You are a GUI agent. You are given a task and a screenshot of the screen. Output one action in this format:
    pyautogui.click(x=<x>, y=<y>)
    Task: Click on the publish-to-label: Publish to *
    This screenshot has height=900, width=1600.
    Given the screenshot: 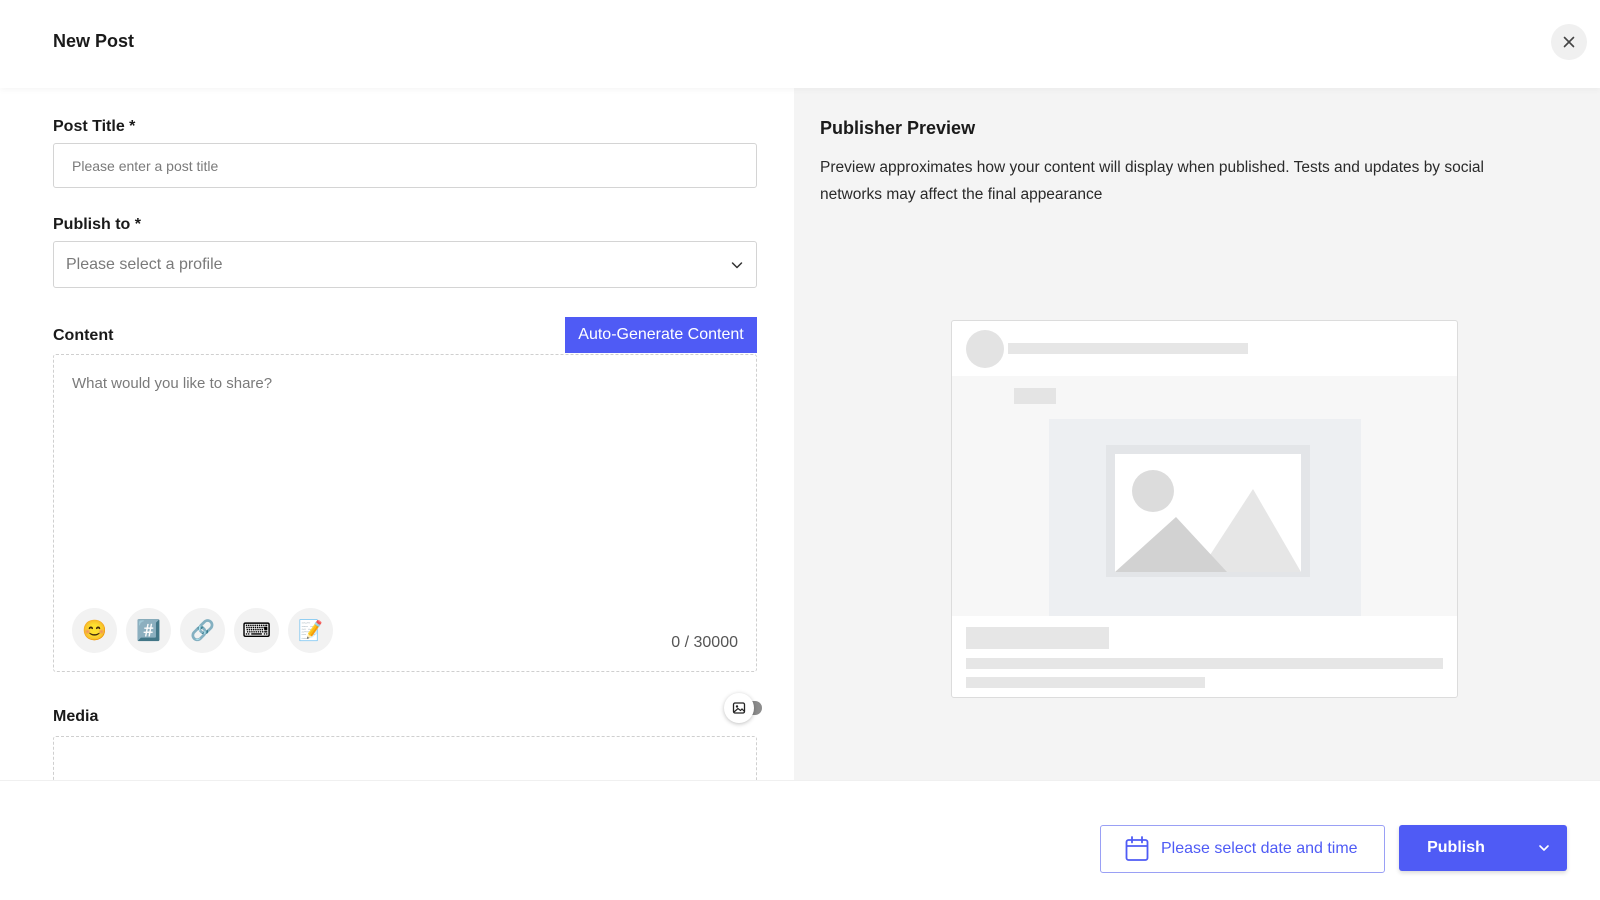 What is the action you would take?
    pyautogui.click(x=97, y=224)
    